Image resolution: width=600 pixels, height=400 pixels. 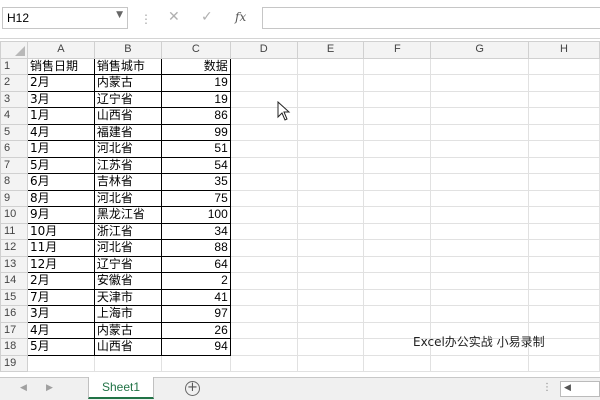 I want to click on row-header: 5, so click(x=14, y=132).